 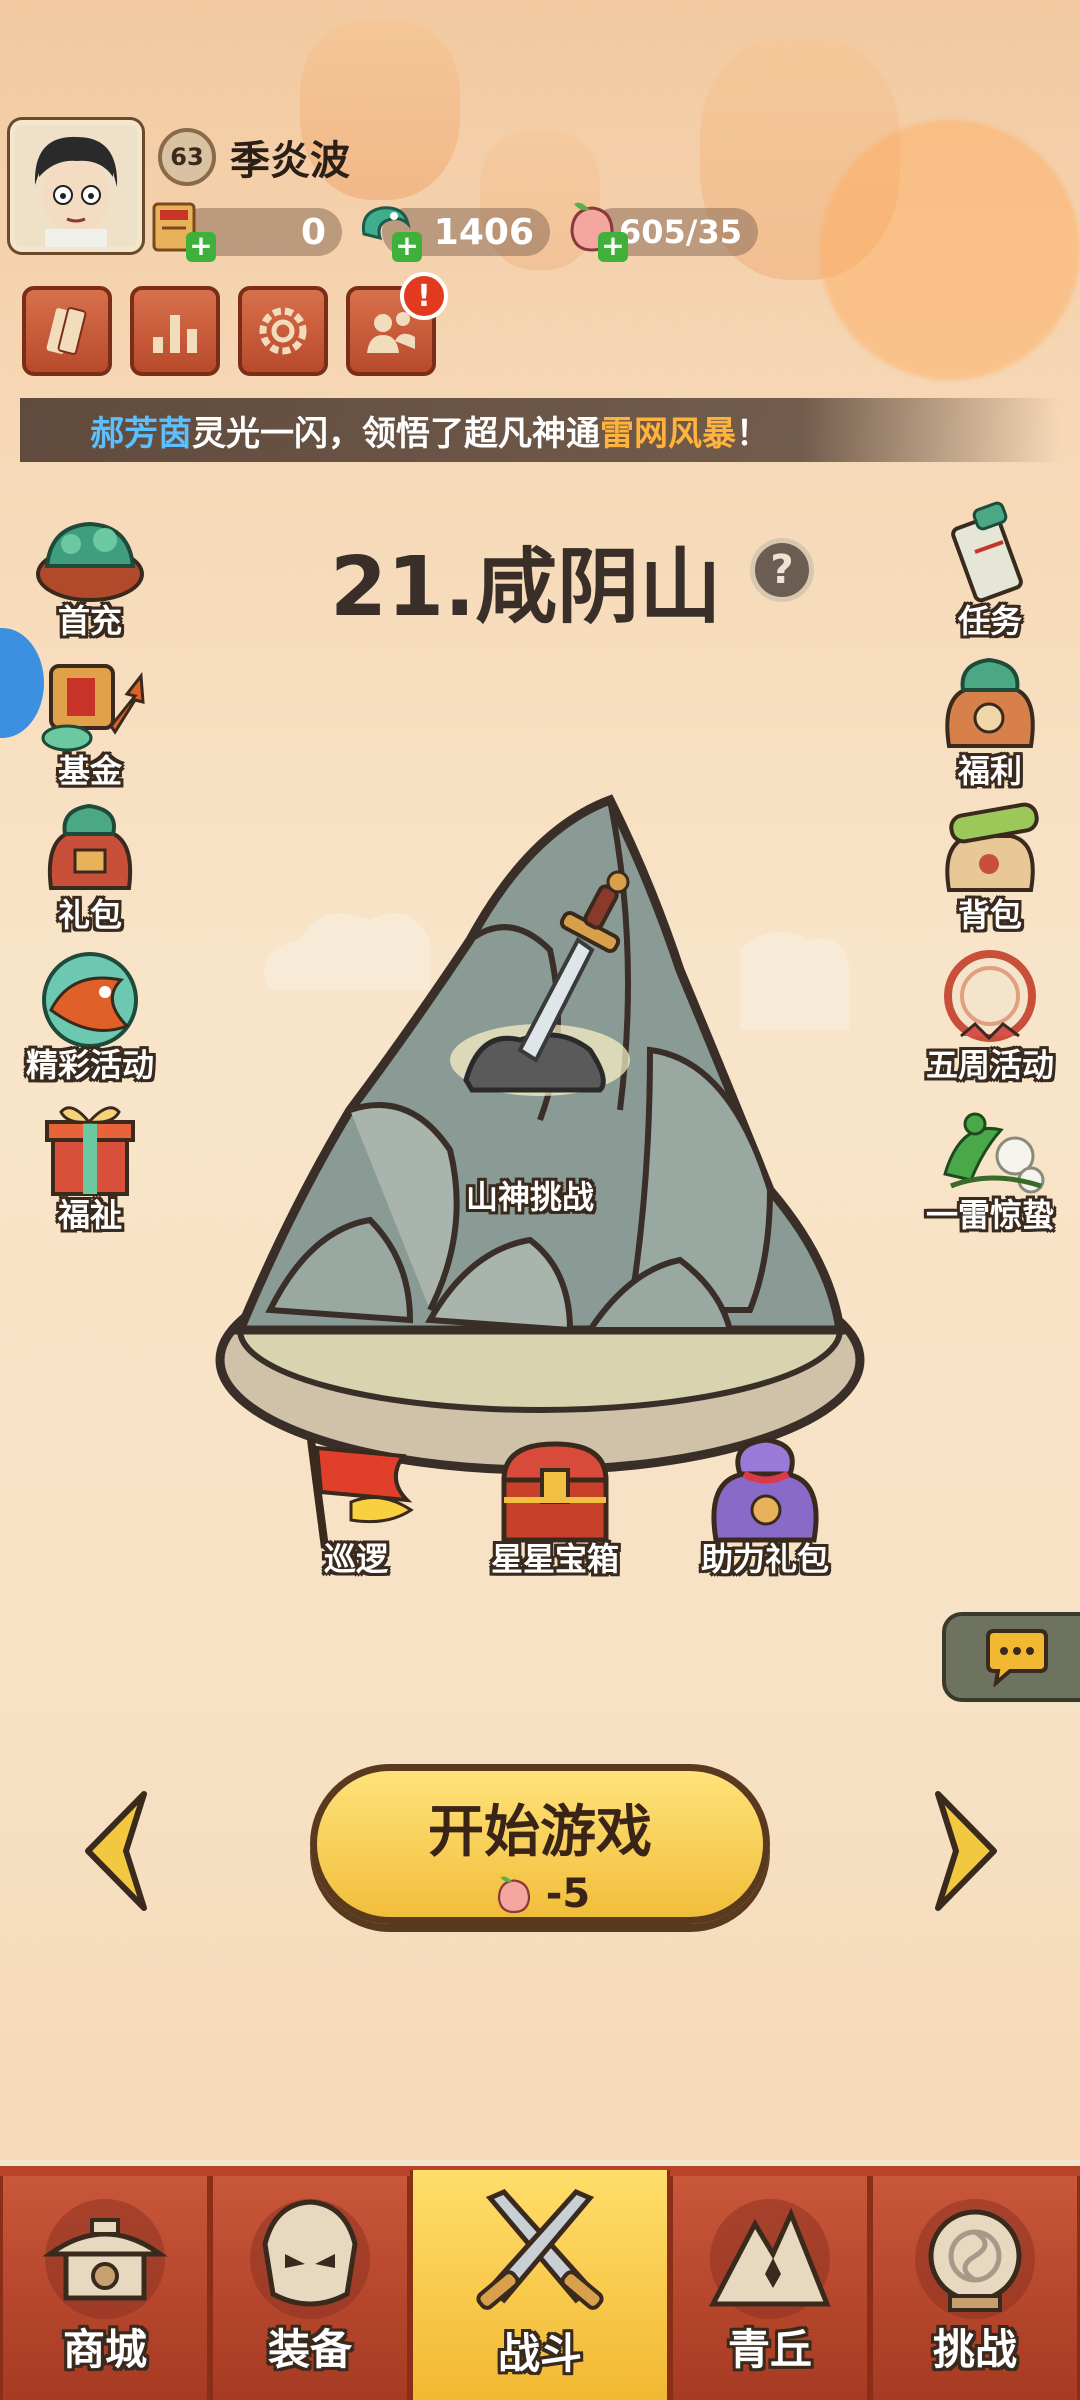 I want to click on star-chest-icon, so click(x=555, y=1492).